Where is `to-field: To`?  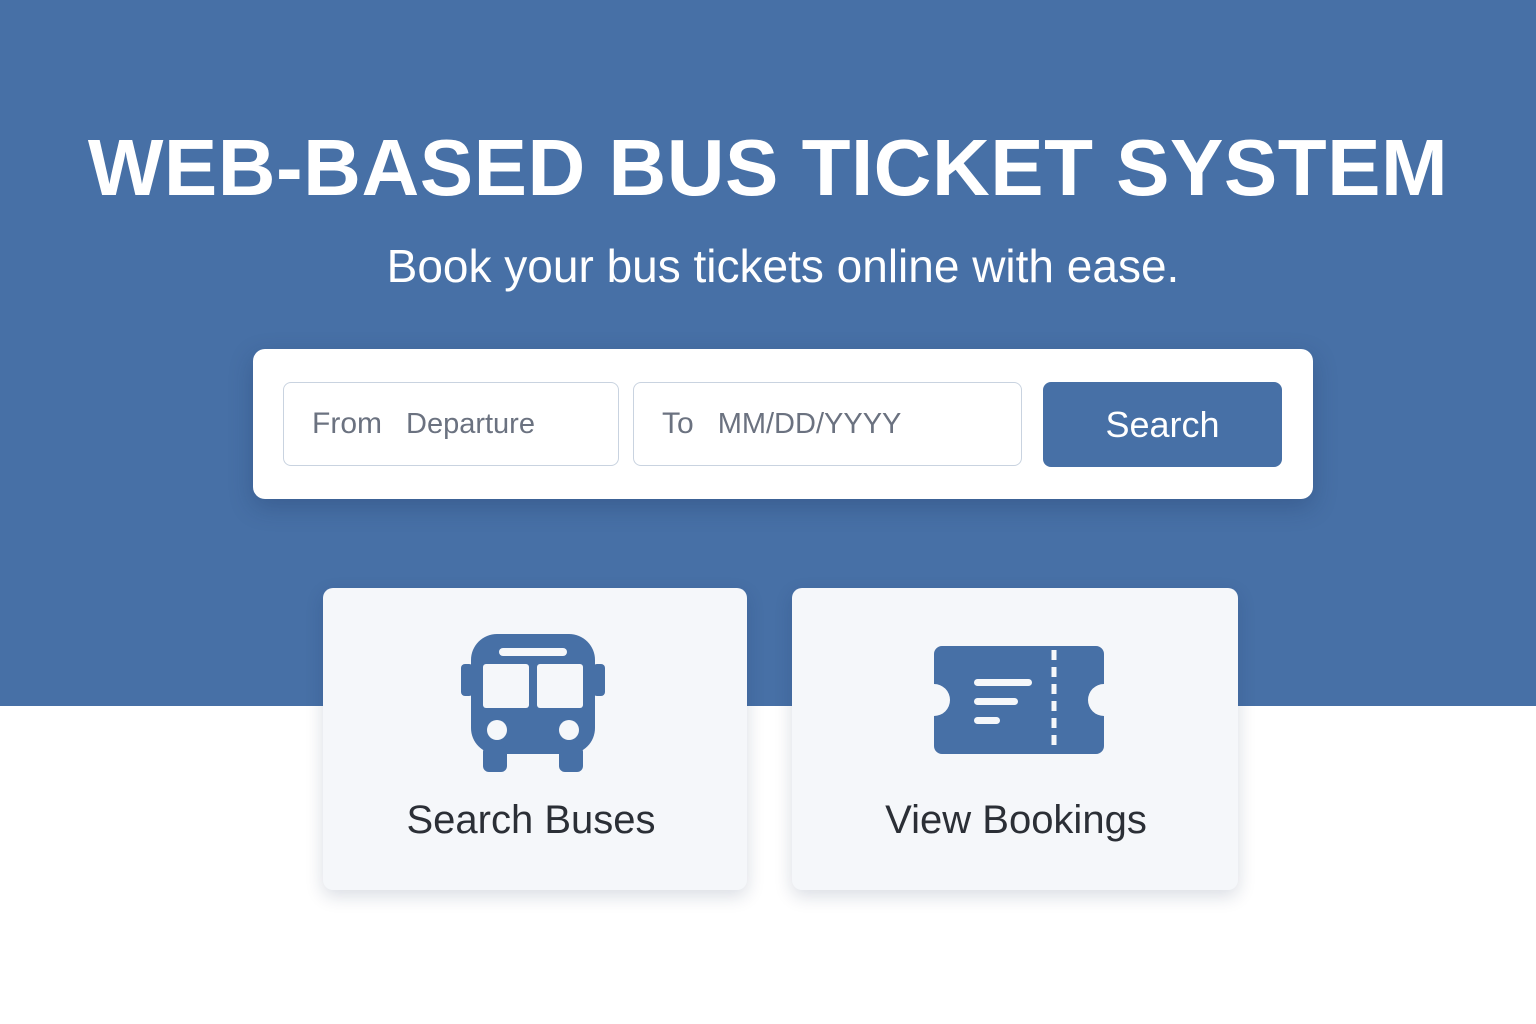 to-field: To is located at coordinates (827, 424).